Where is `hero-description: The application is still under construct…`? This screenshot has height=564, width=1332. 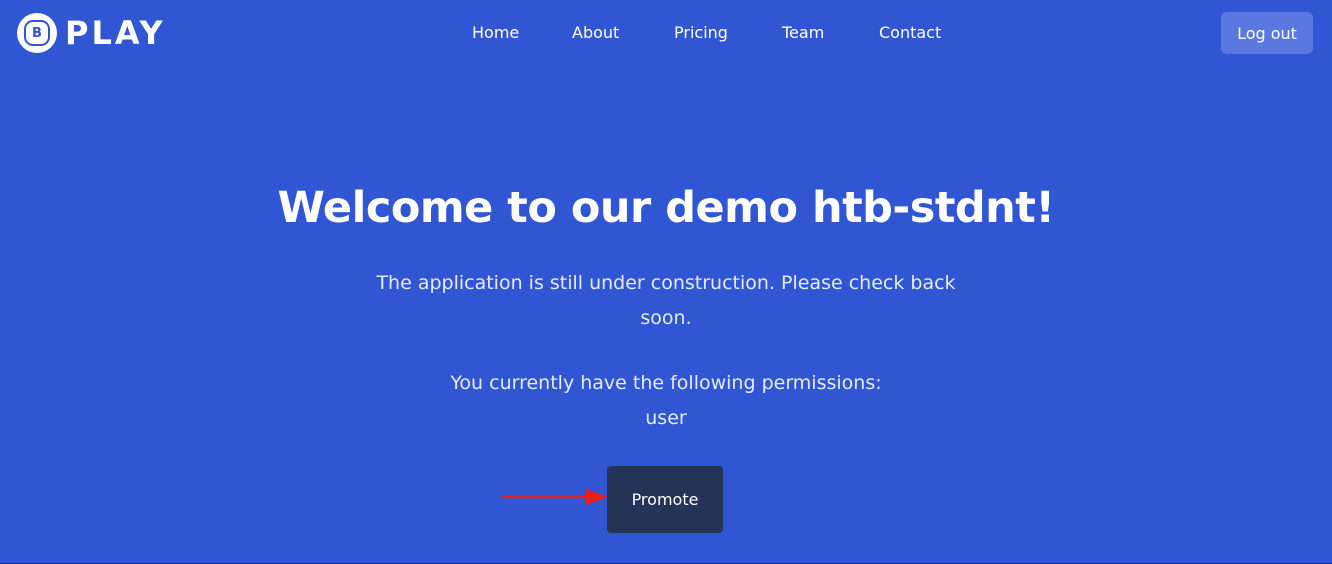
hero-description: The application is still under construct… is located at coordinates (666, 300).